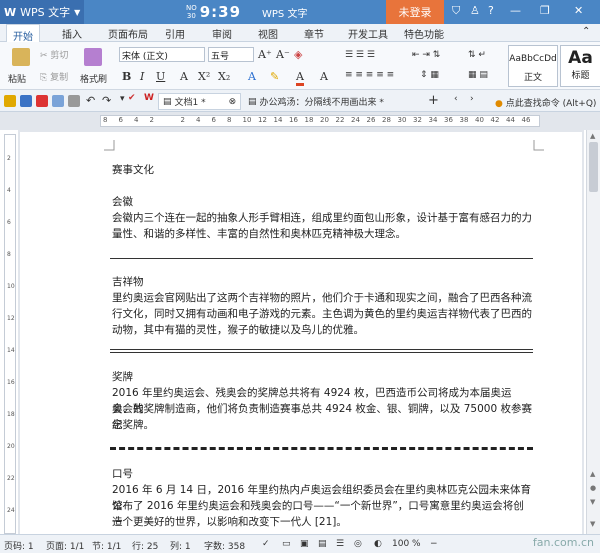 This screenshot has width=600, height=553. Describe the element at coordinates (151, 120) in the screenshot. I see `ruler-number: 2` at that location.